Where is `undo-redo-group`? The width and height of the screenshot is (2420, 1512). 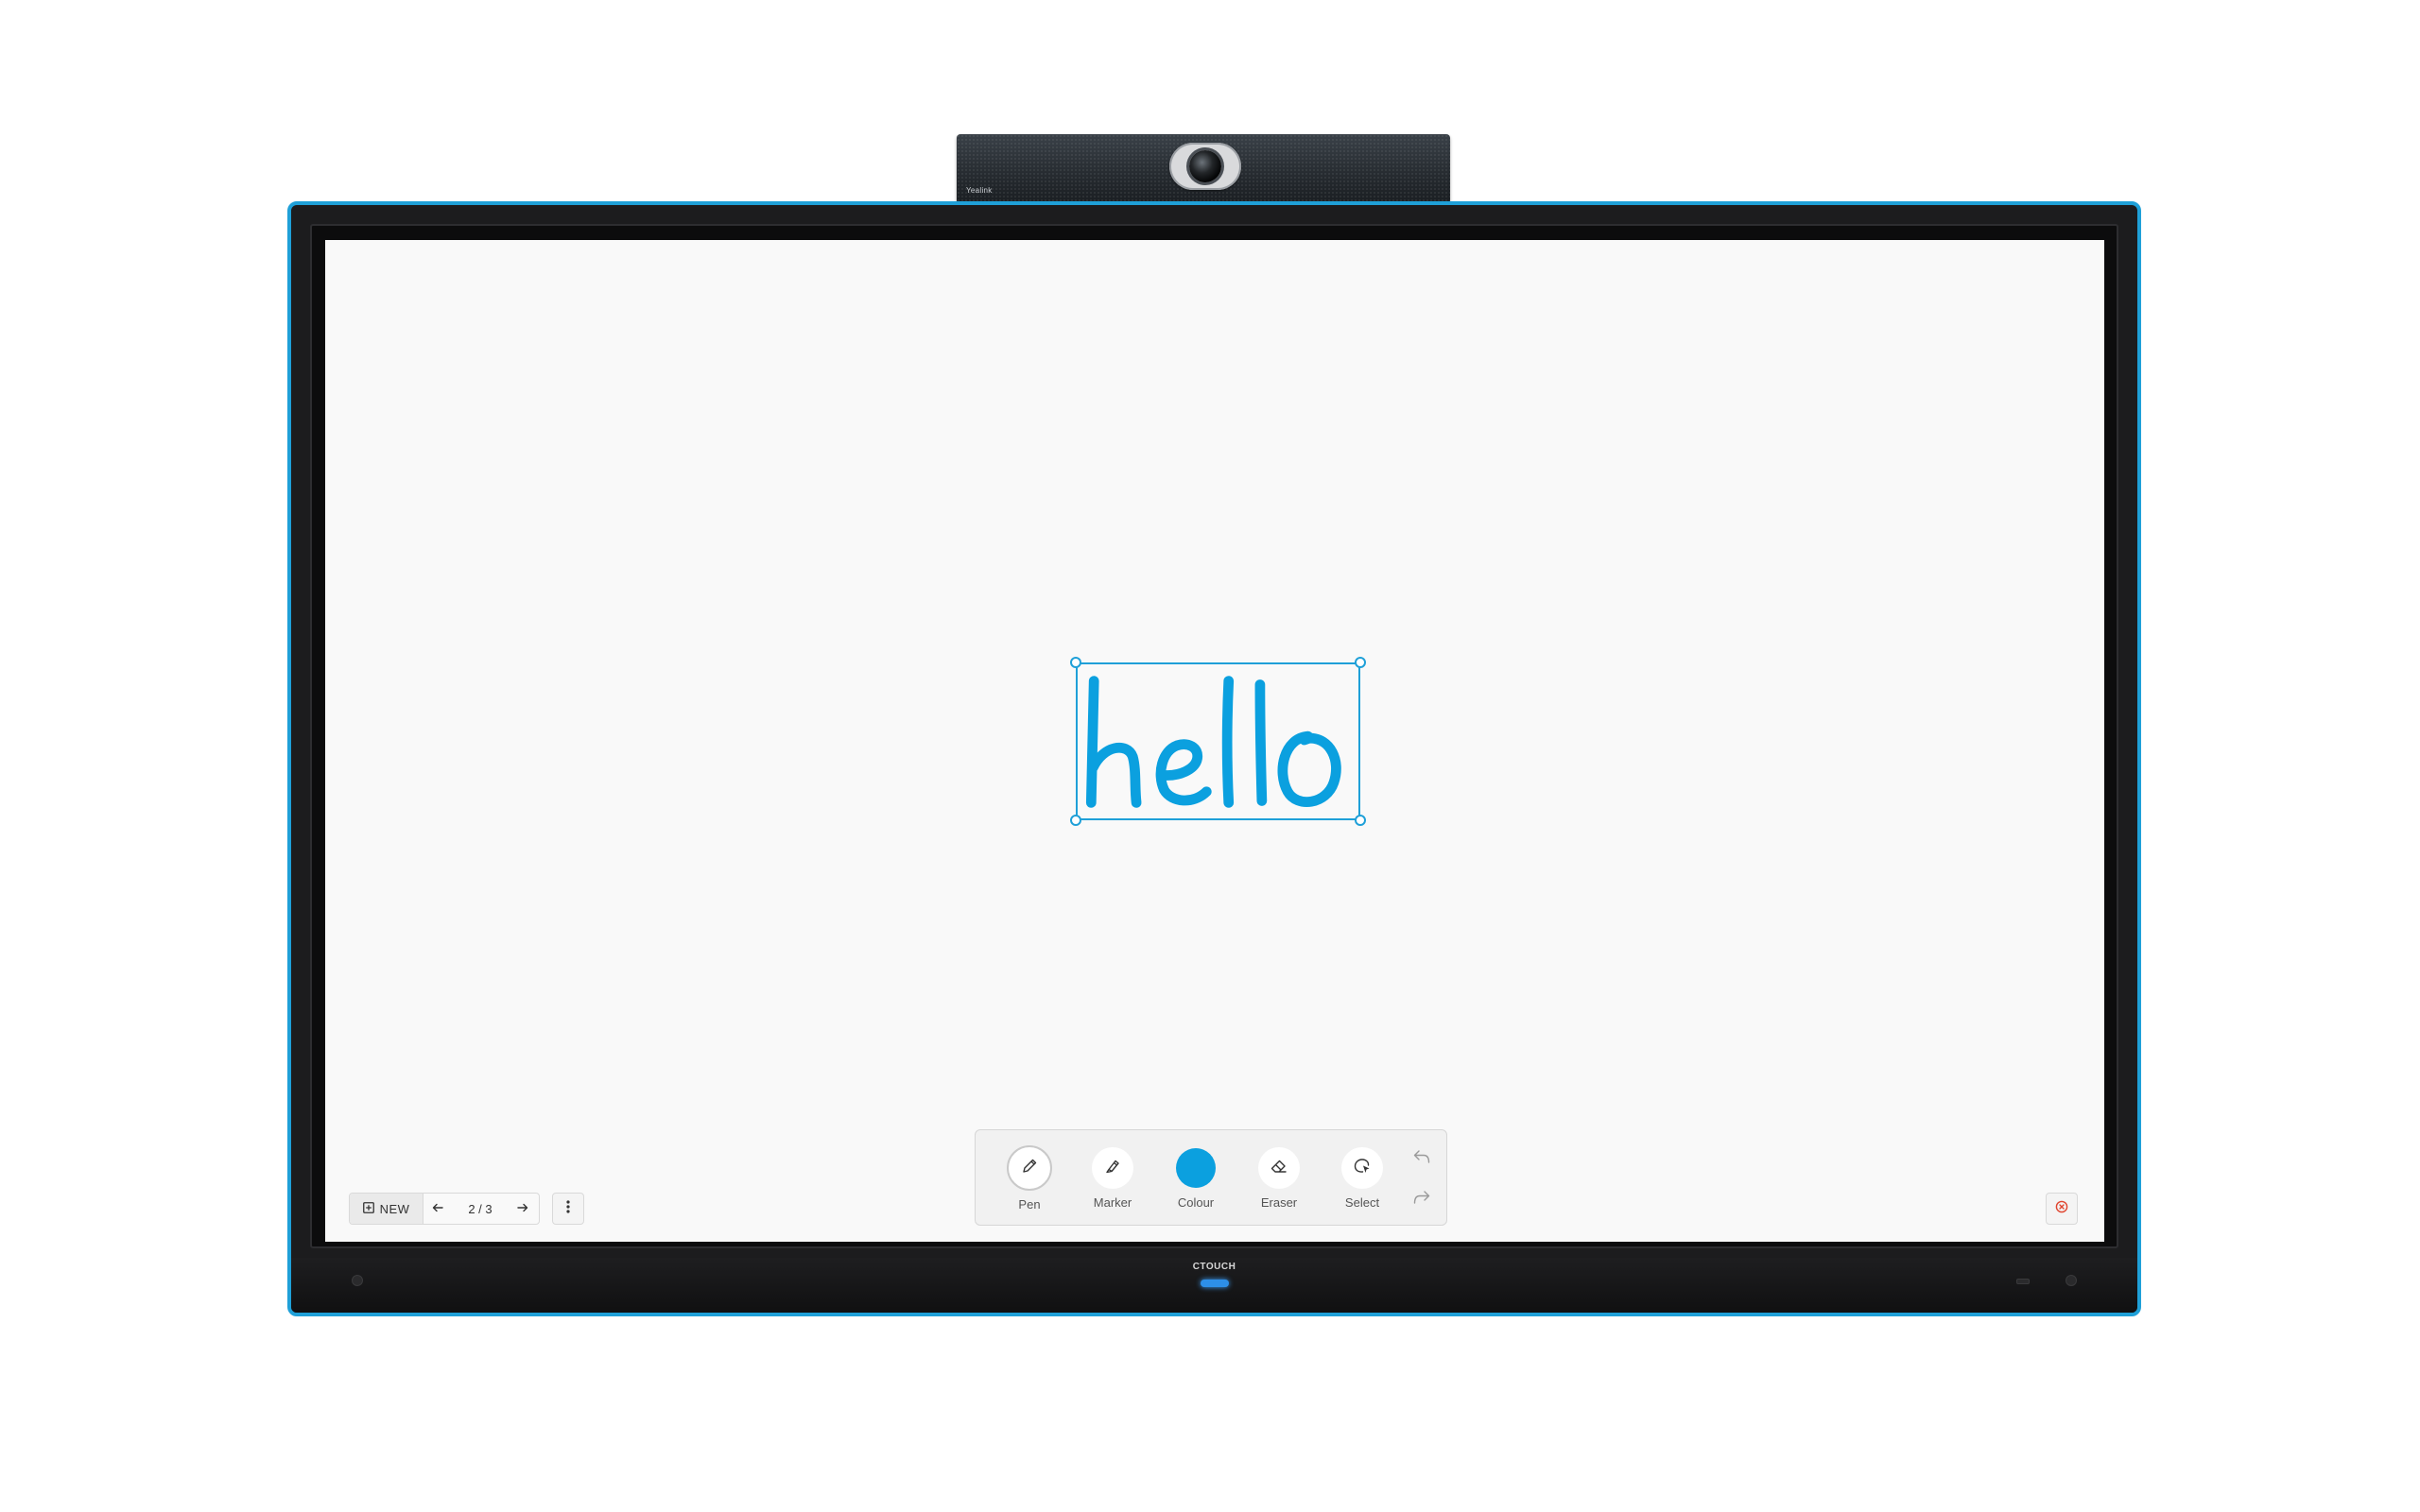 undo-redo-group is located at coordinates (1422, 1179).